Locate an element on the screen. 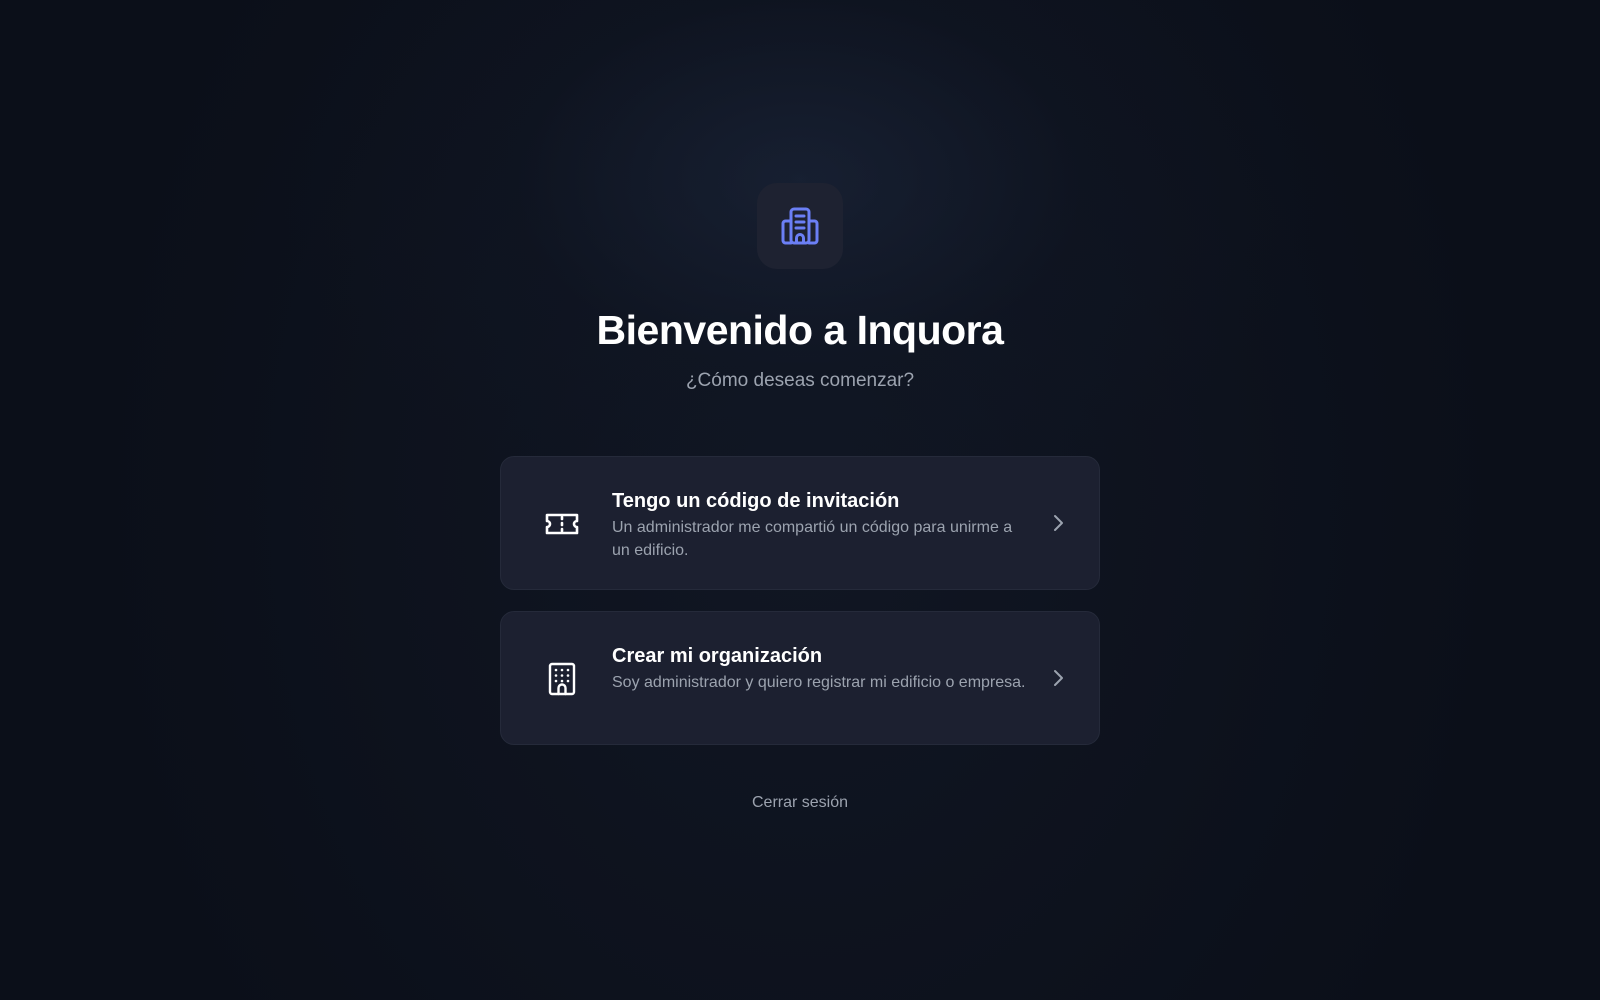 The width and height of the screenshot is (1600, 1000). app-logo is located at coordinates (800, 226).